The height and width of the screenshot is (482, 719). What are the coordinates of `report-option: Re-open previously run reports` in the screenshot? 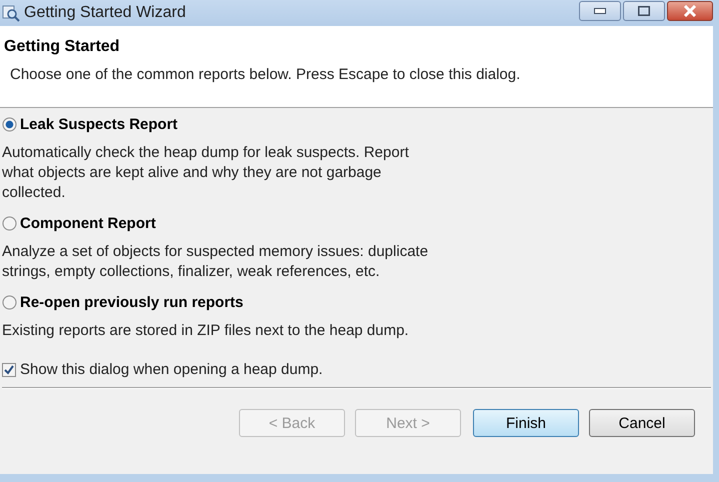 It's located at (123, 302).